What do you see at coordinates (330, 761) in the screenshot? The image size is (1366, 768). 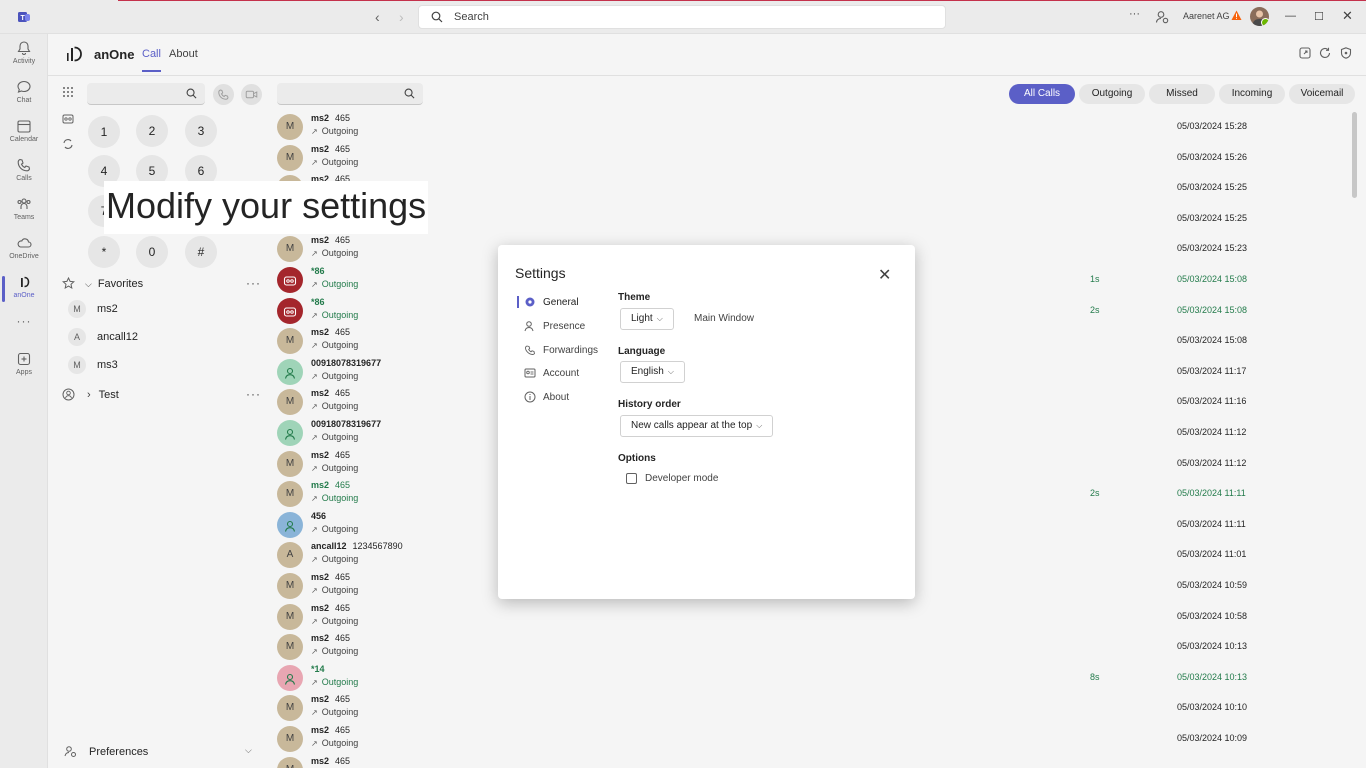 I see `caller-name: ms2 465` at bounding box center [330, 761].